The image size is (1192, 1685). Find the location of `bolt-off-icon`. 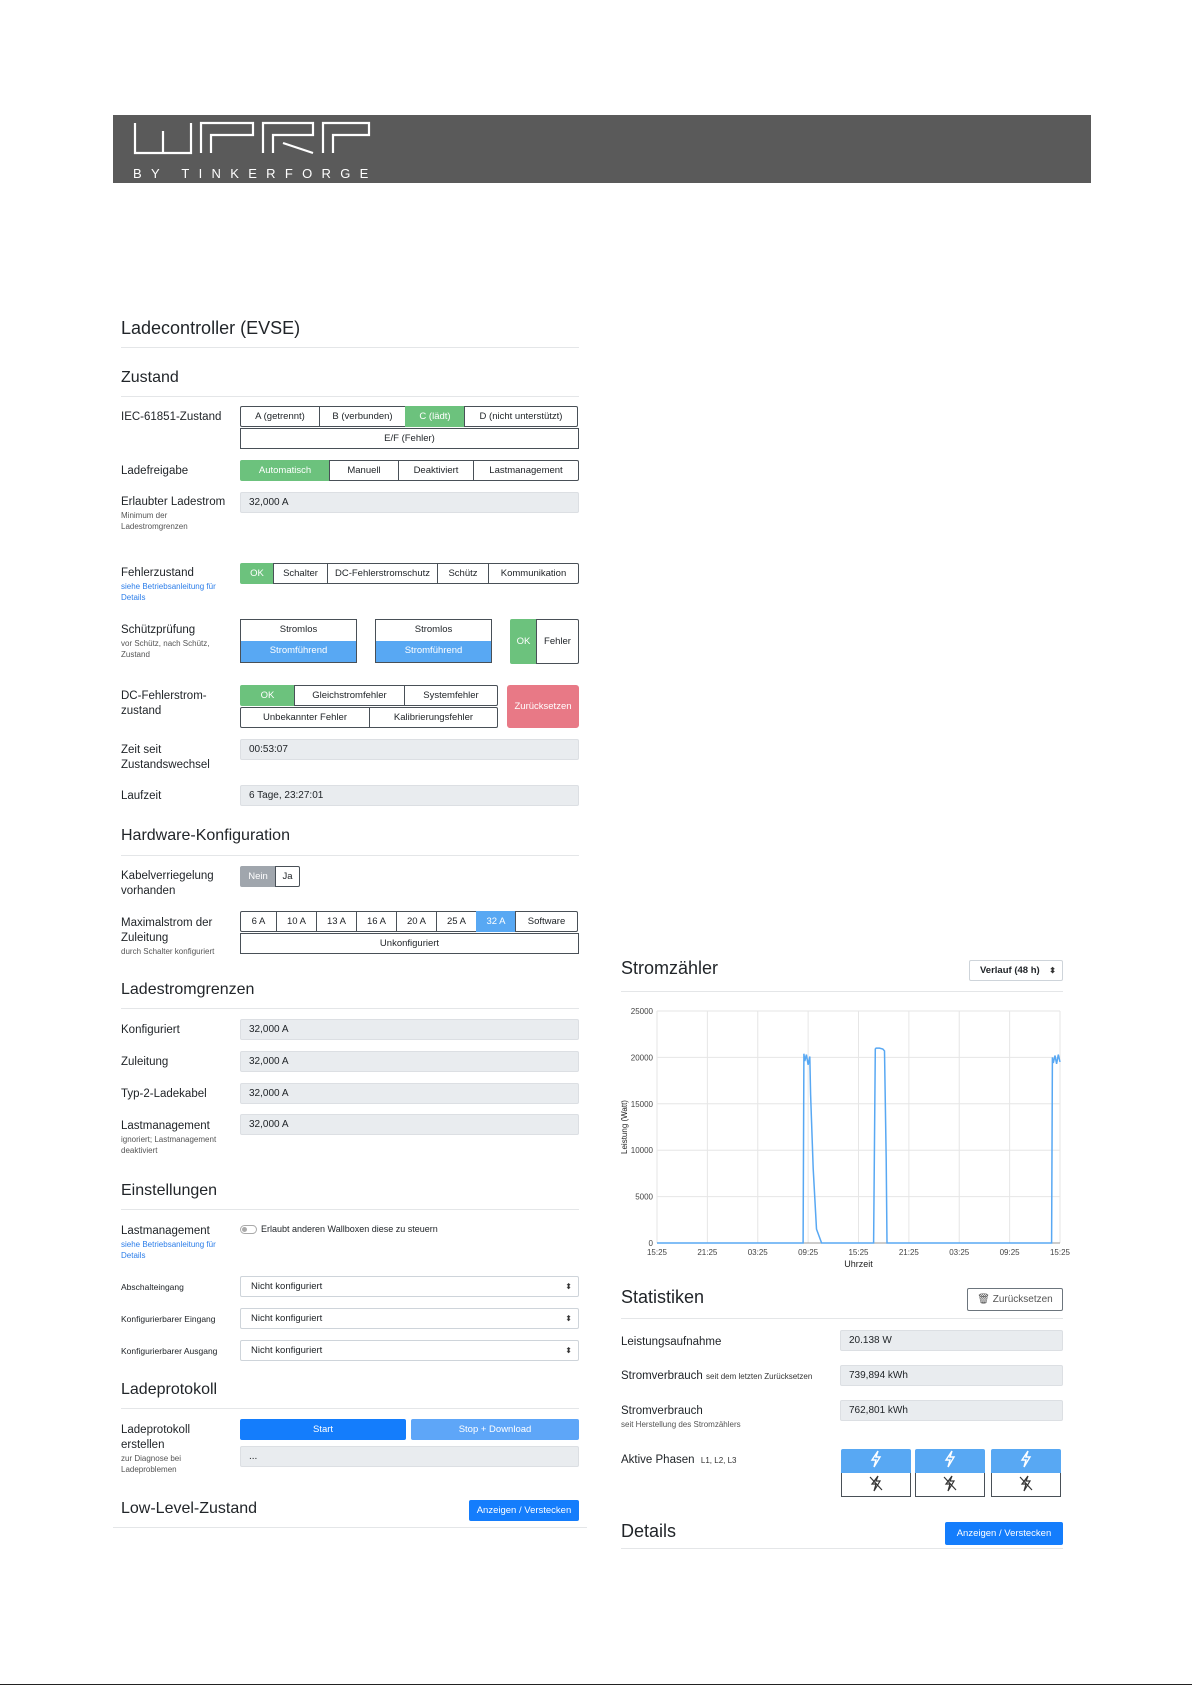

bolt-off-icon is located at coordinates (876, 1483).